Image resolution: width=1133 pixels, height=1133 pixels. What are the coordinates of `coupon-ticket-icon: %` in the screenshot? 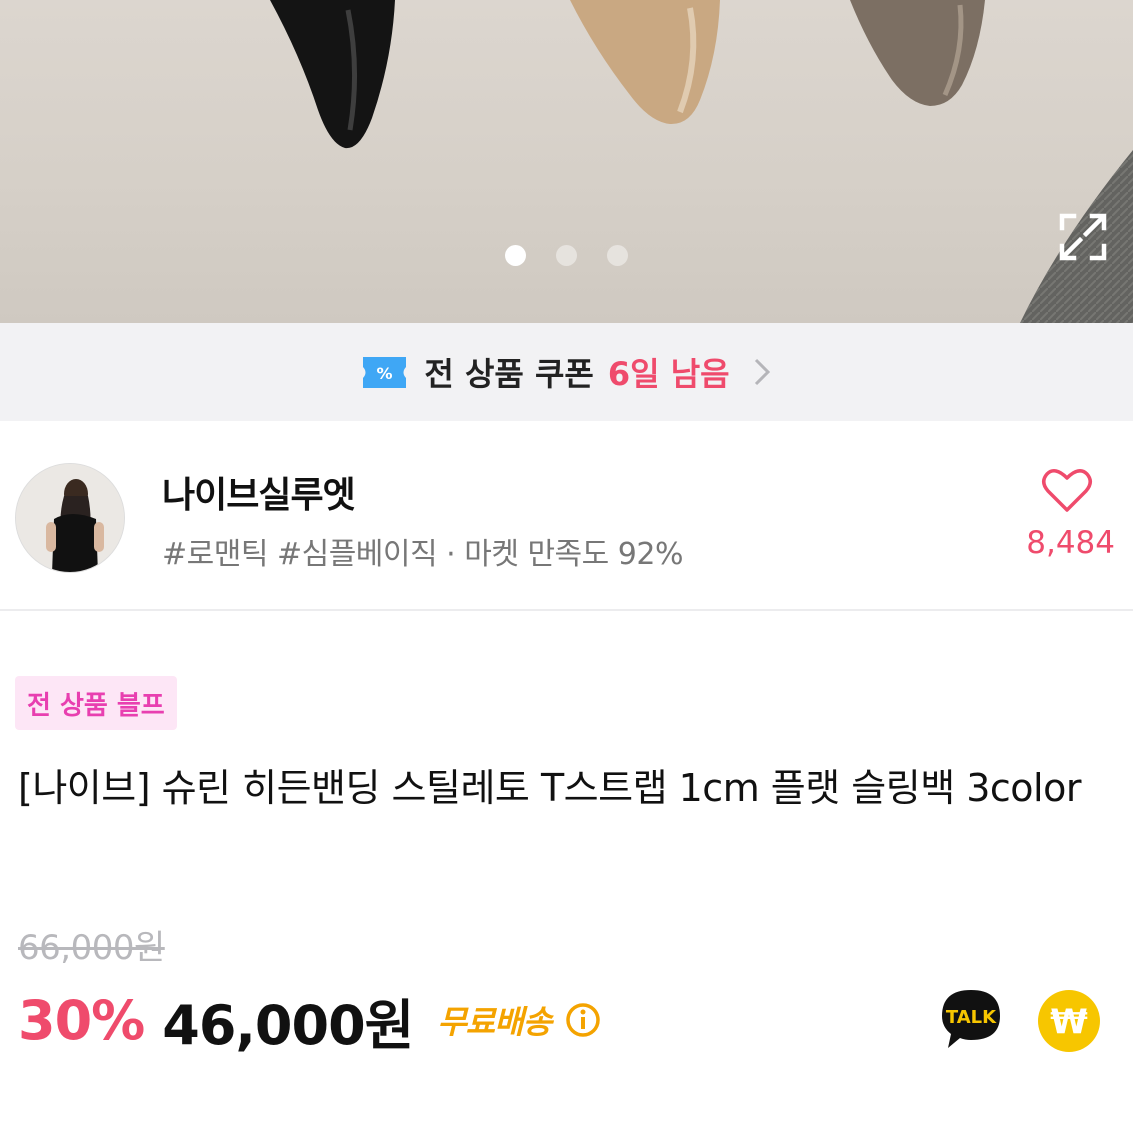 It's located at (385, 372).